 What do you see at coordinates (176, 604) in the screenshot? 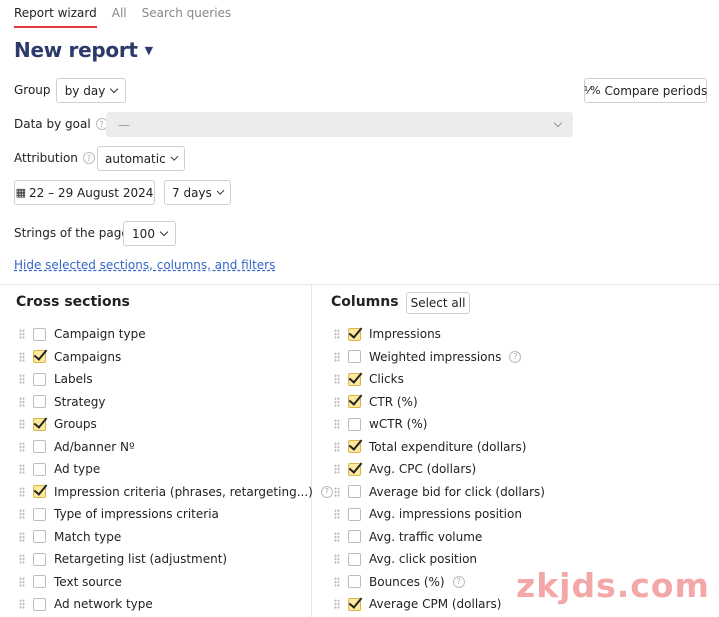
I see `cross_sections-item: Ad network type` at bounding box center [176, 604].